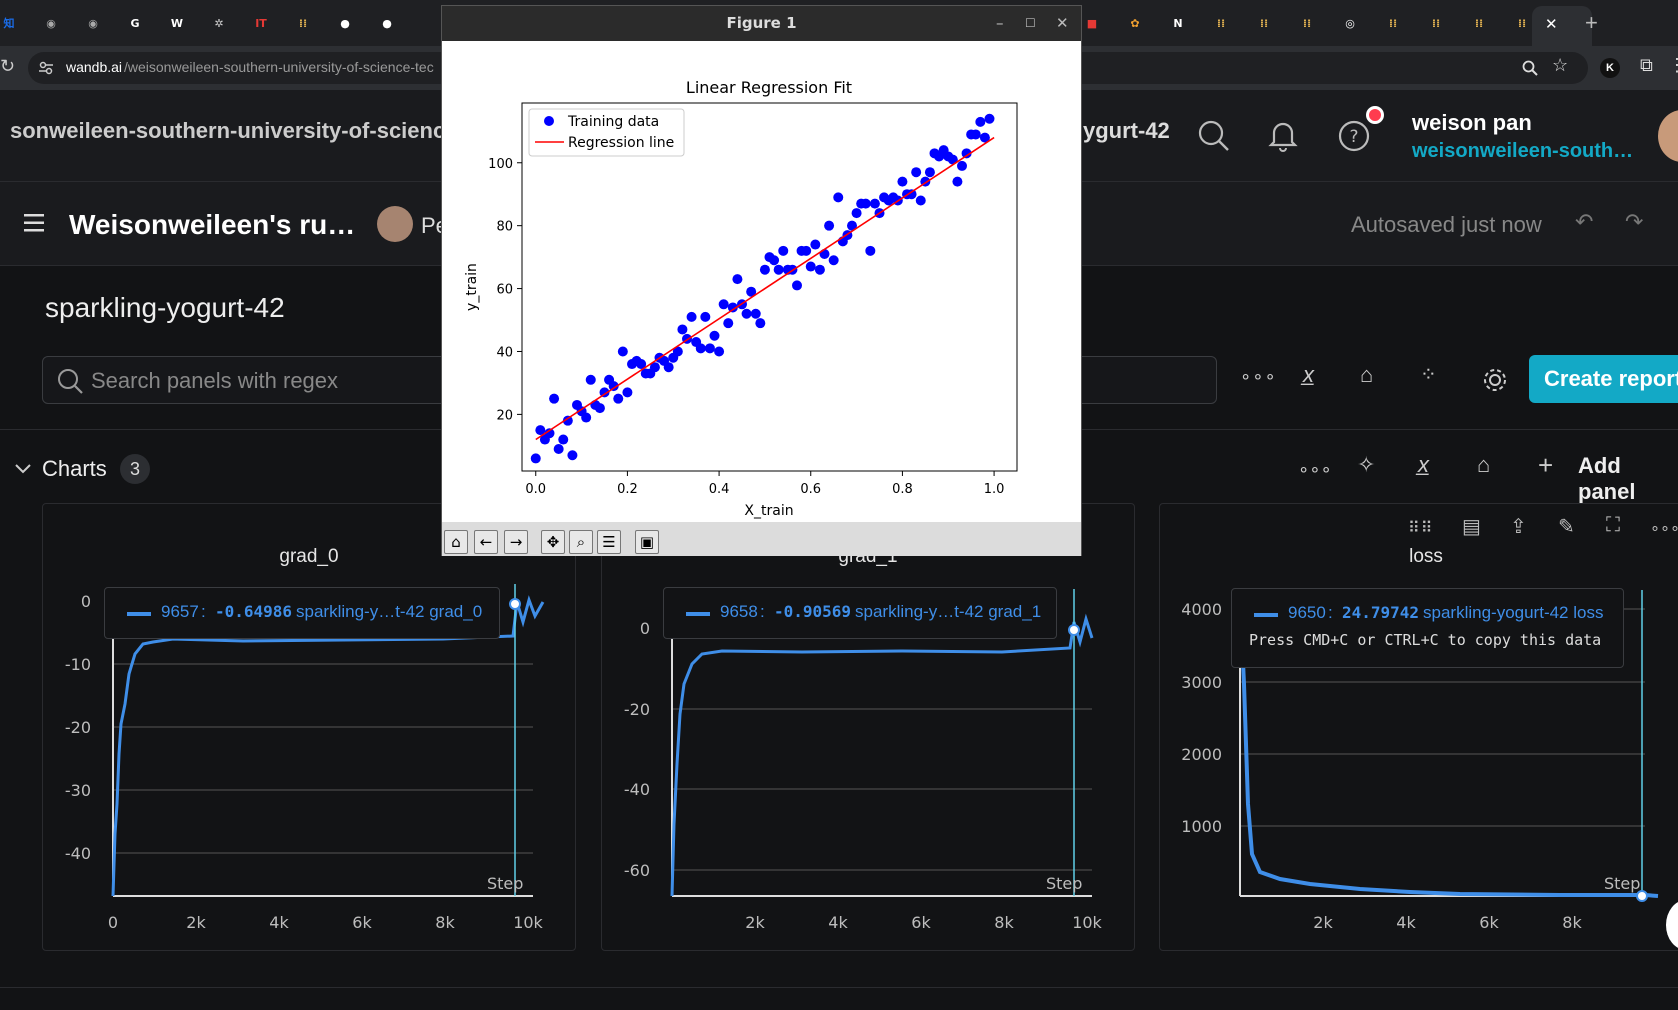  What do you see at coordinates (1472, 123) in the screenshot?
I see `user-name: weison pan` at bounding box center [1472, 123].